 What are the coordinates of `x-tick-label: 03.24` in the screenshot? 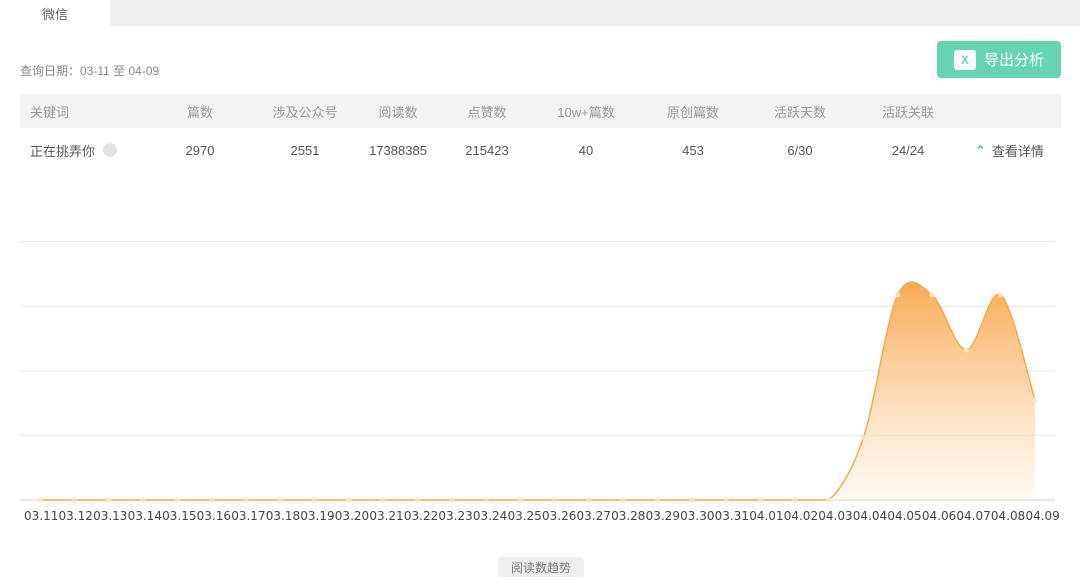 It's located at (490, 516).